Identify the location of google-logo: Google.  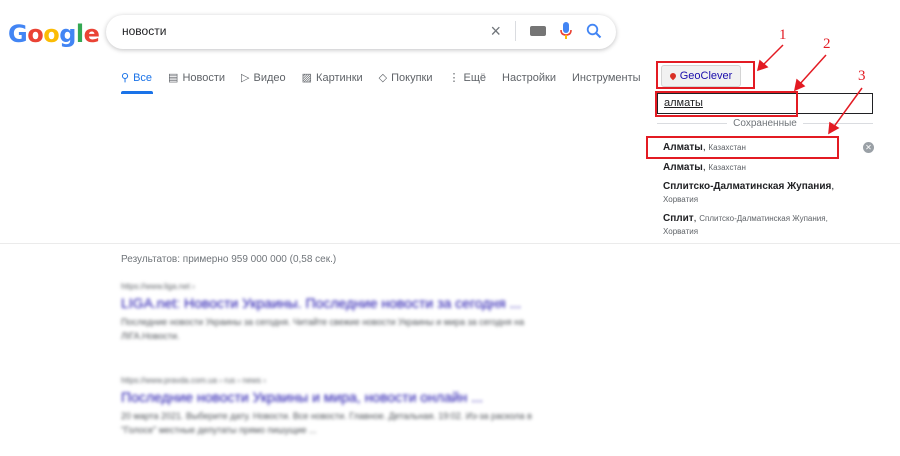
(54, 34).